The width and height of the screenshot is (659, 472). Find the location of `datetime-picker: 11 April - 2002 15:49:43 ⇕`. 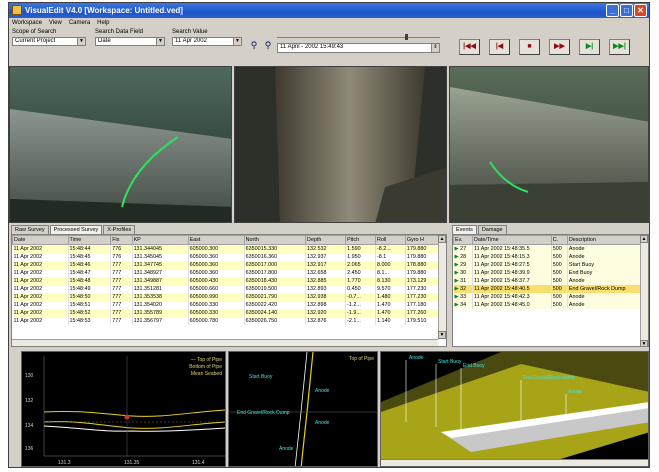

datetime-picker: 11 April - 2002 15:49:43 ⇕ is located at coordinates (358, 48).